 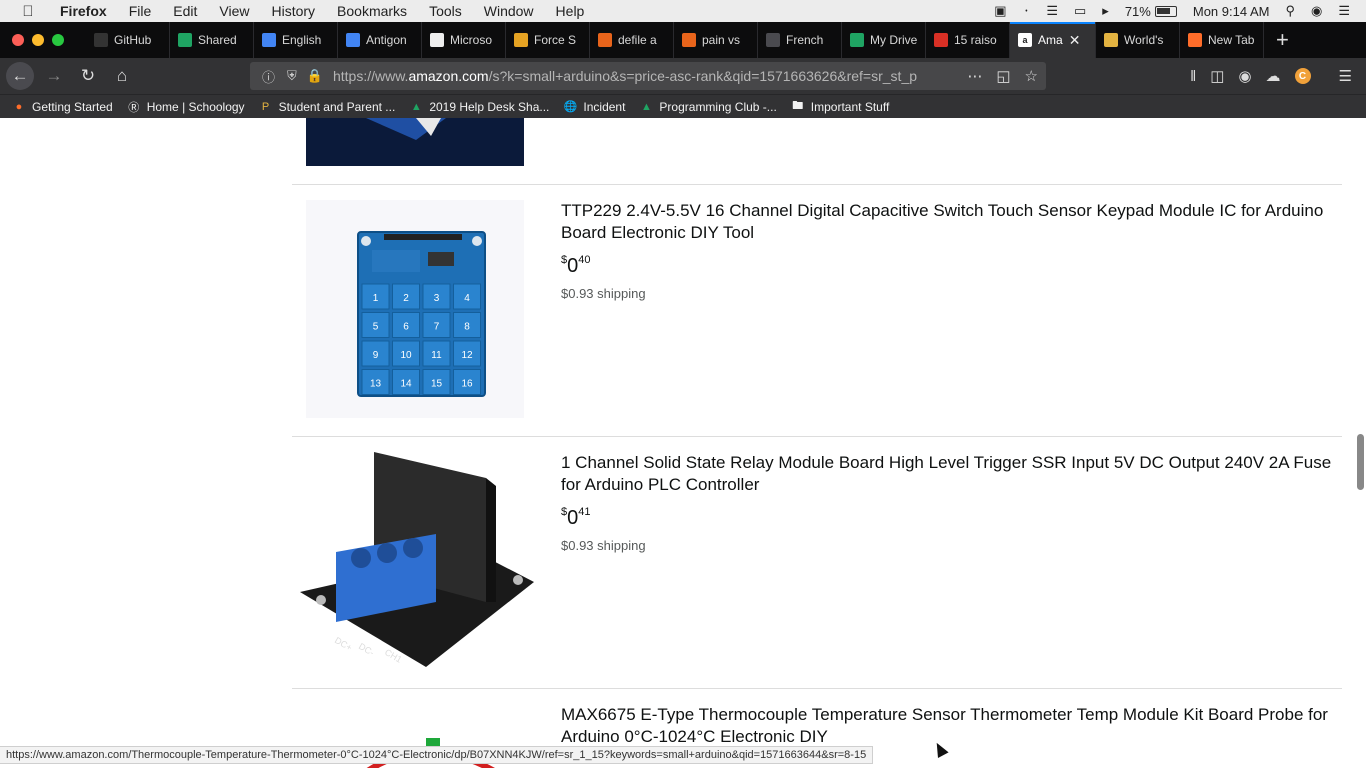 What do you see at coordinates (1080, 11) in the screenshot?
I see `airplay-icon: ▭` at bounding box center [1080, 11].